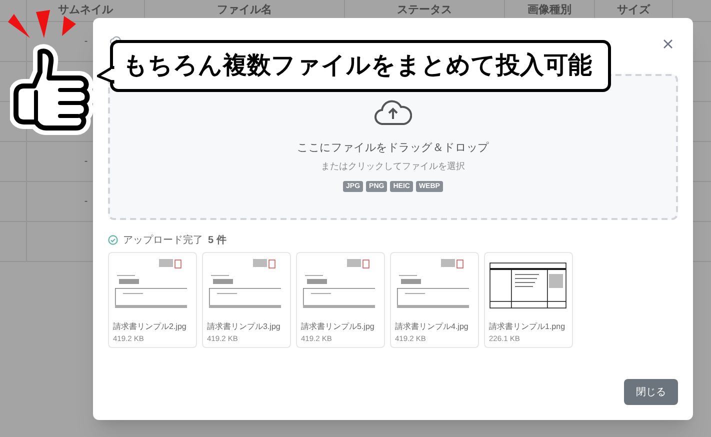 This screenshot has width=711, height=437. I want to click on upload-status: アップロード完了, so click(163, 241).